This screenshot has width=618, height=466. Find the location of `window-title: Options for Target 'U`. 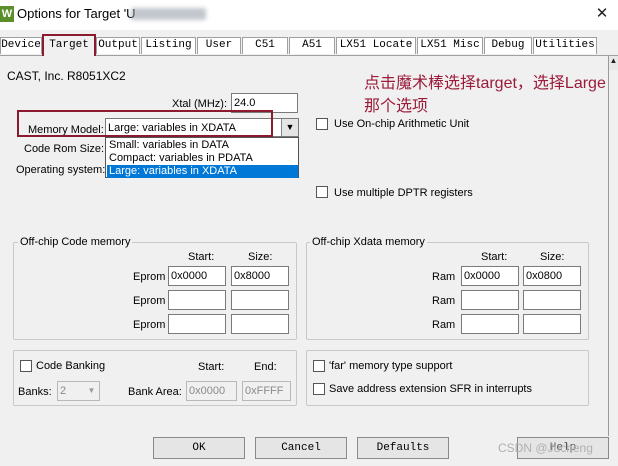

window-title: Options for Target 'U is located at coordinates (76, 13).